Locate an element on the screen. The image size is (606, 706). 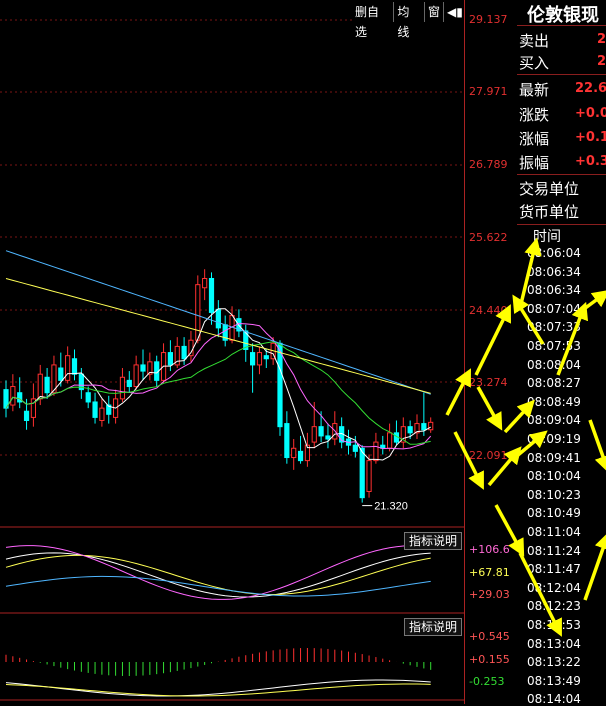
indicator2-help-button: 指标说明 is located at coordinates (433, 627).